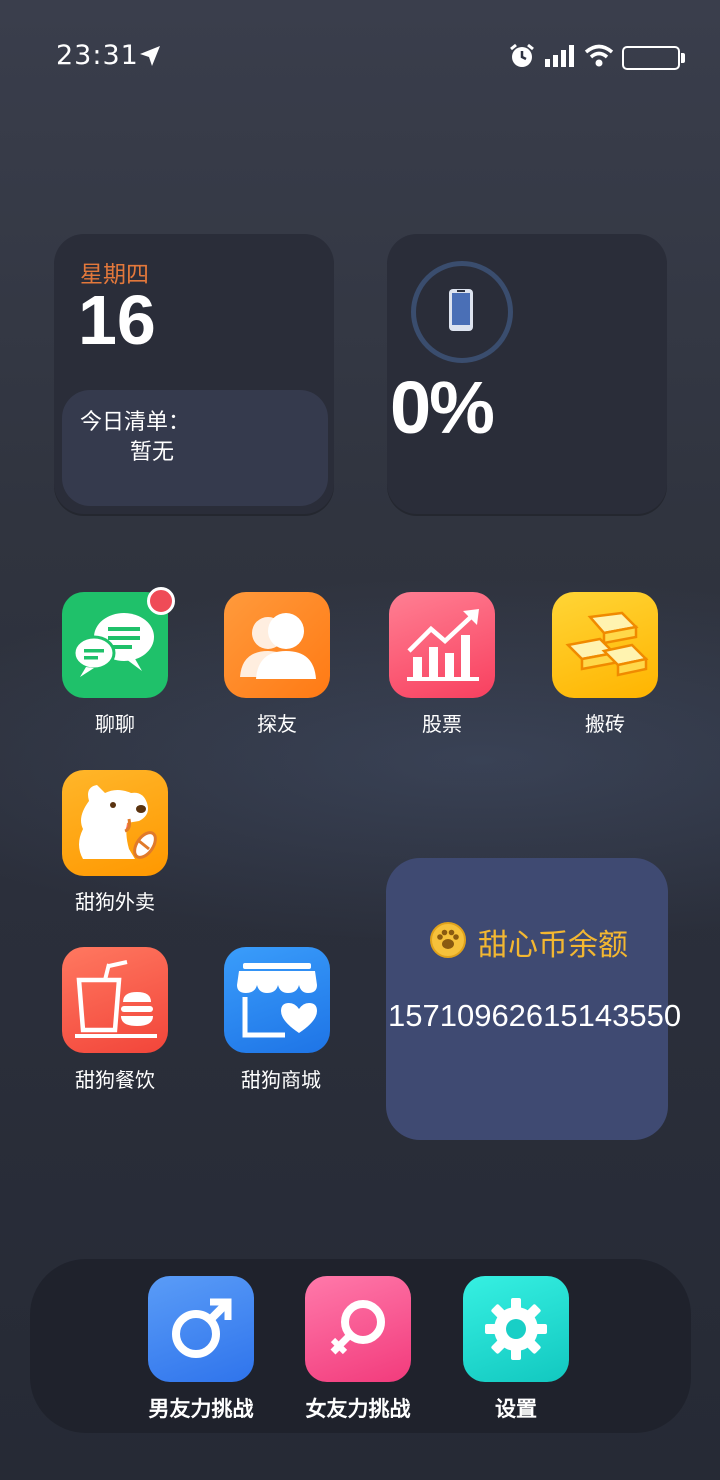 The image size is (720, 1480). I want to click on app-label-dog-delivery: 甜狗外卖, so click(115, 902).